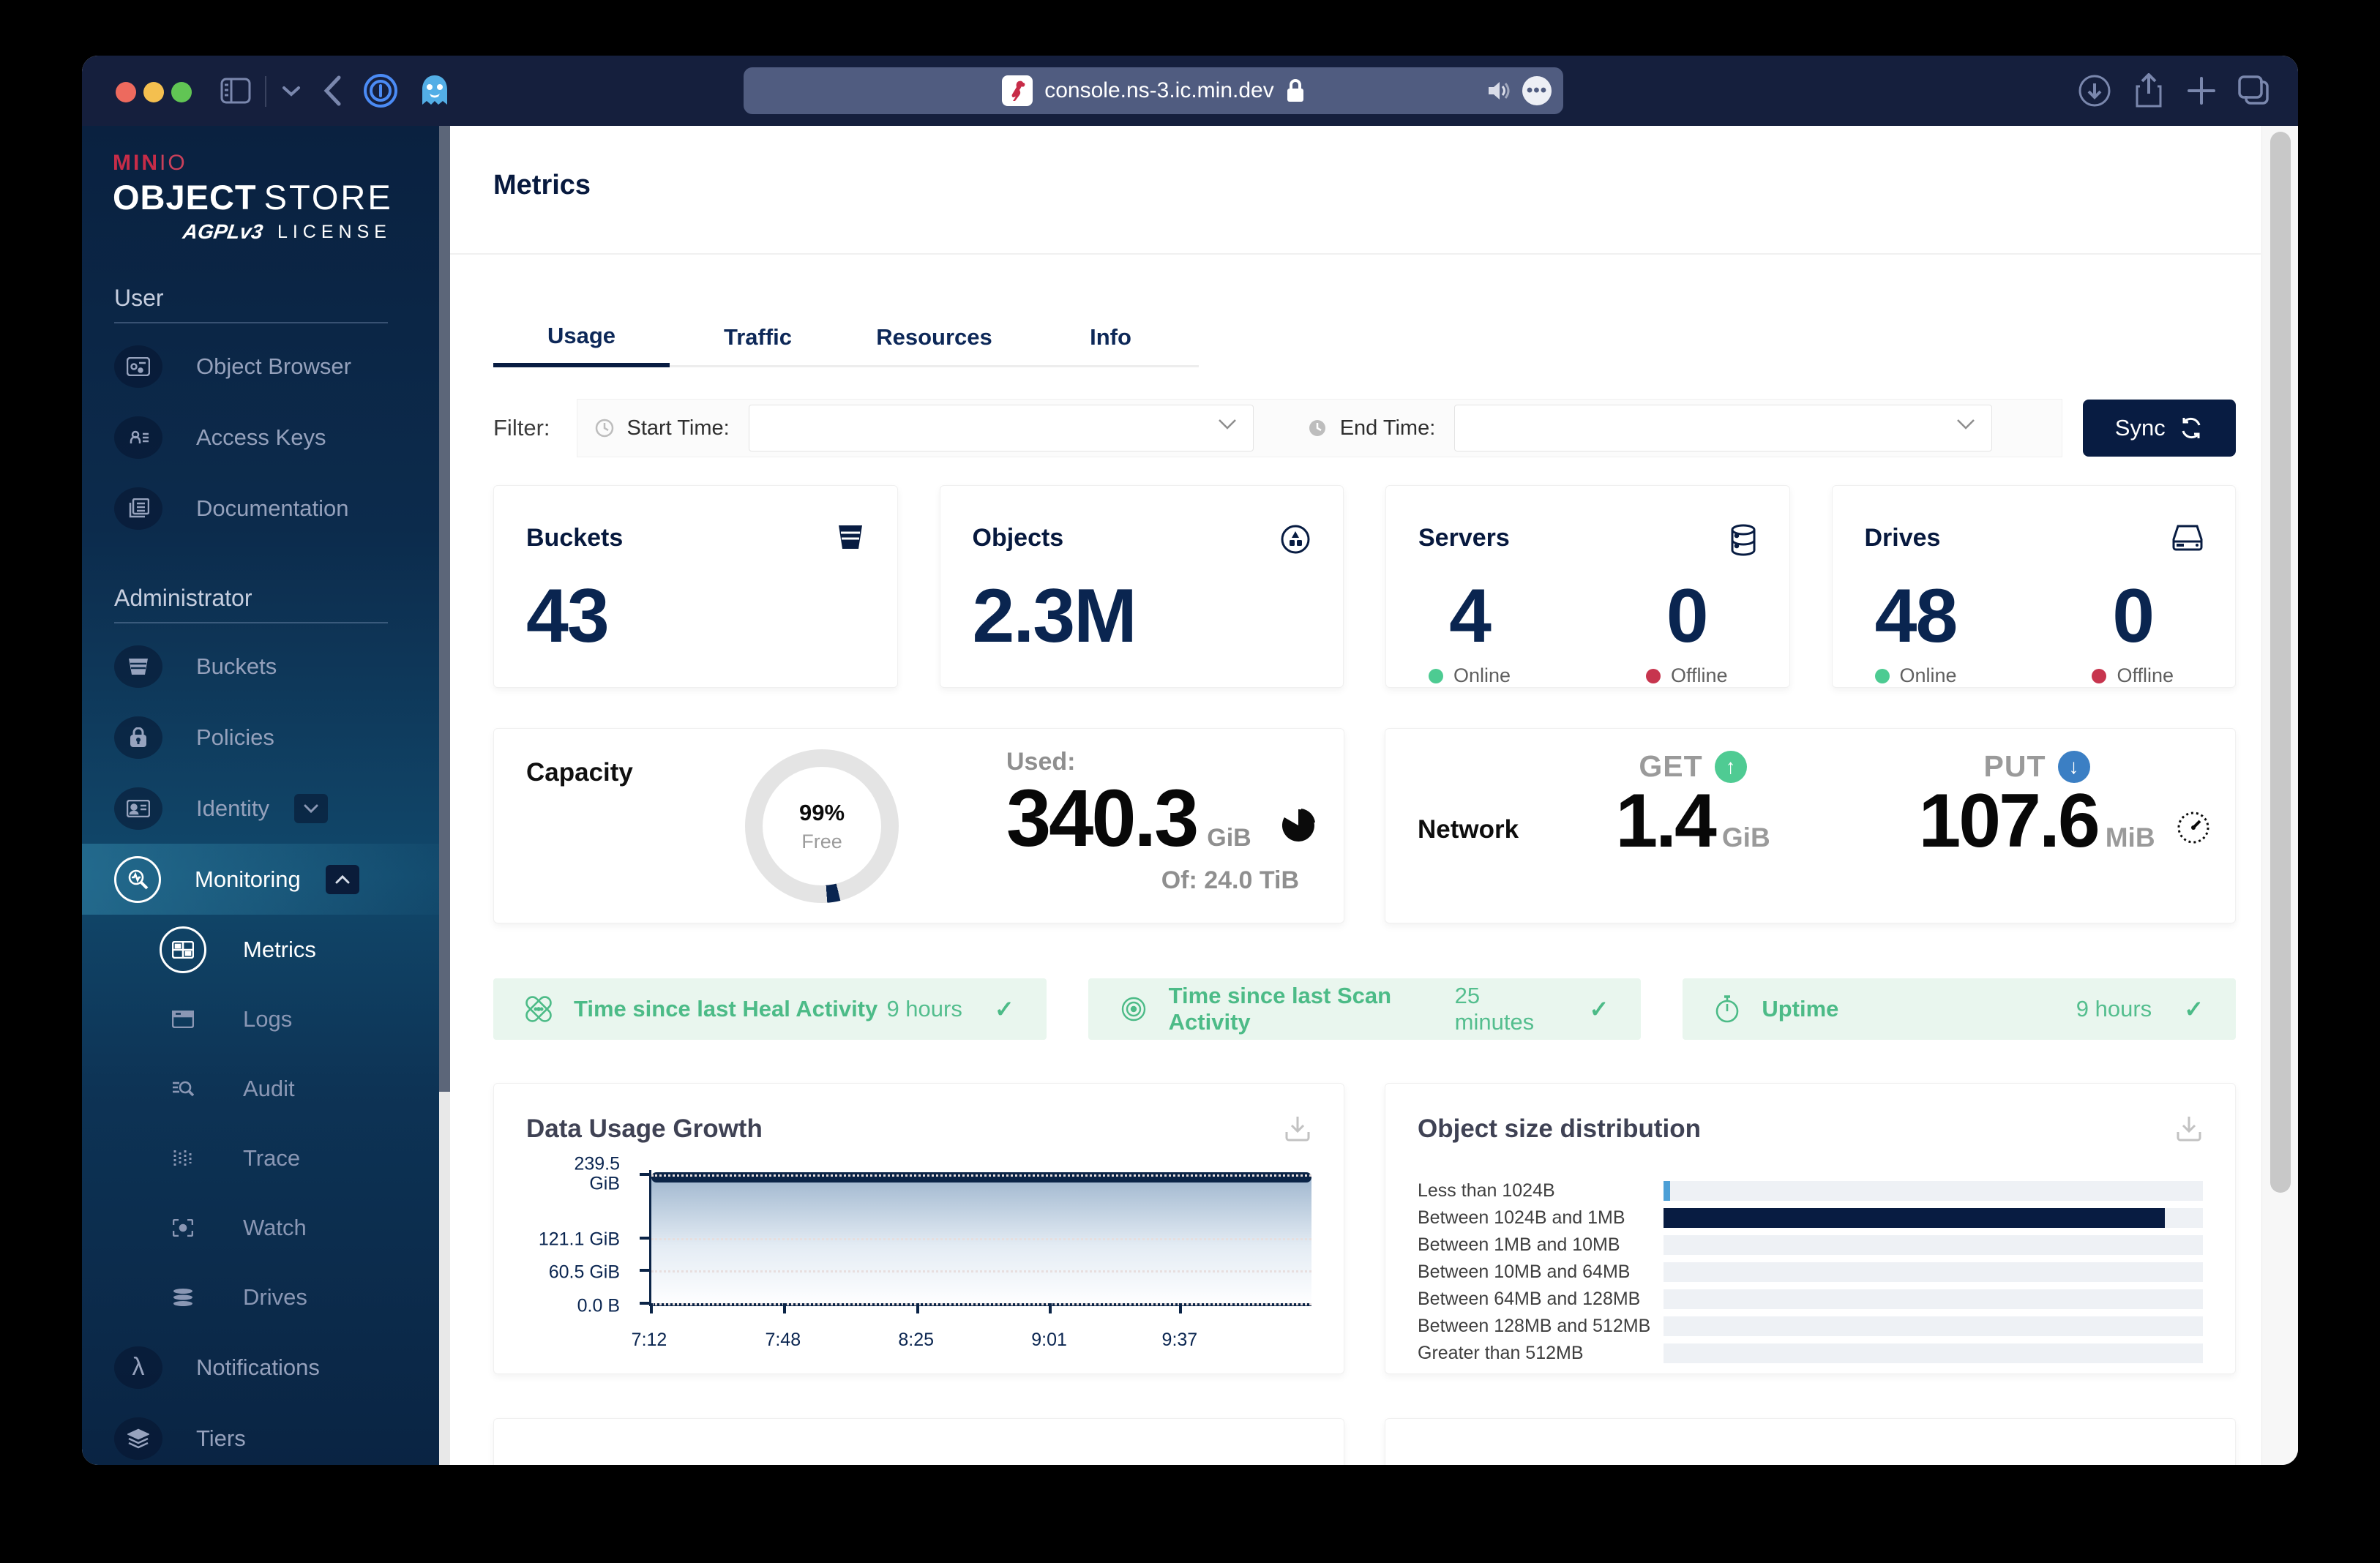  I want to click on watch-icon, so click(183, 1227).